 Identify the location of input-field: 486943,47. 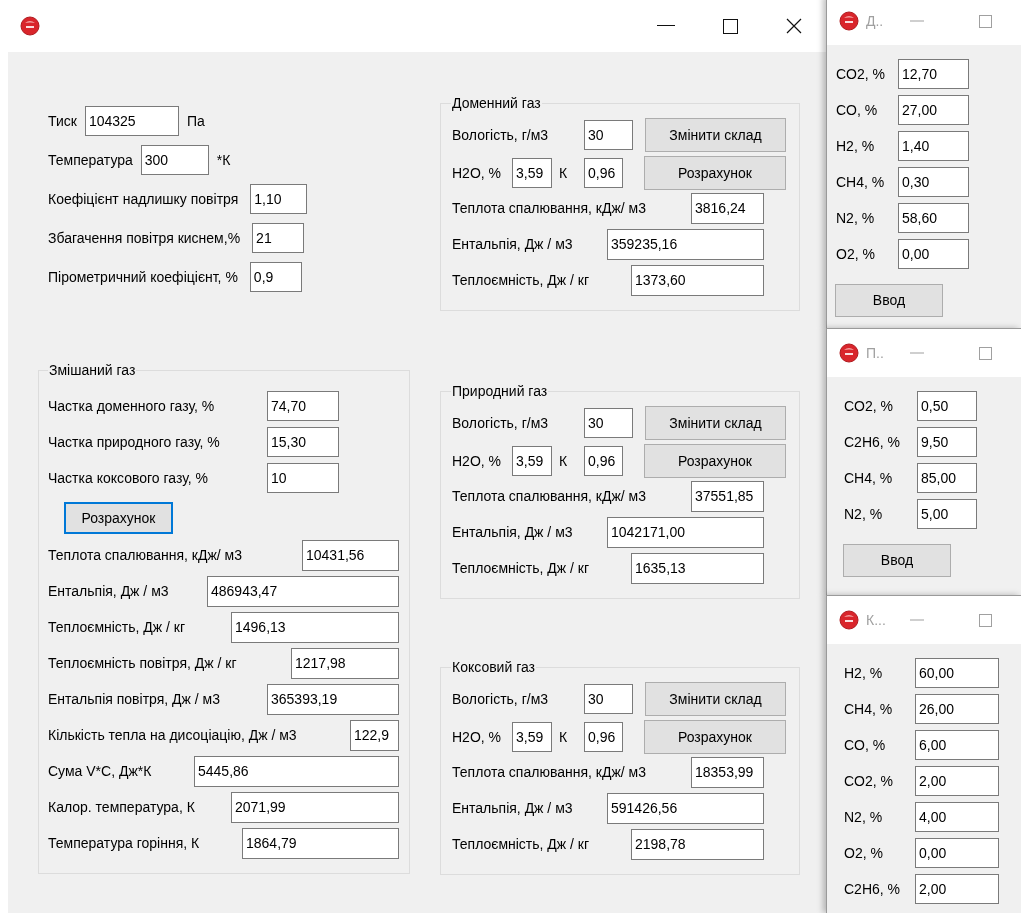
(303, 591).